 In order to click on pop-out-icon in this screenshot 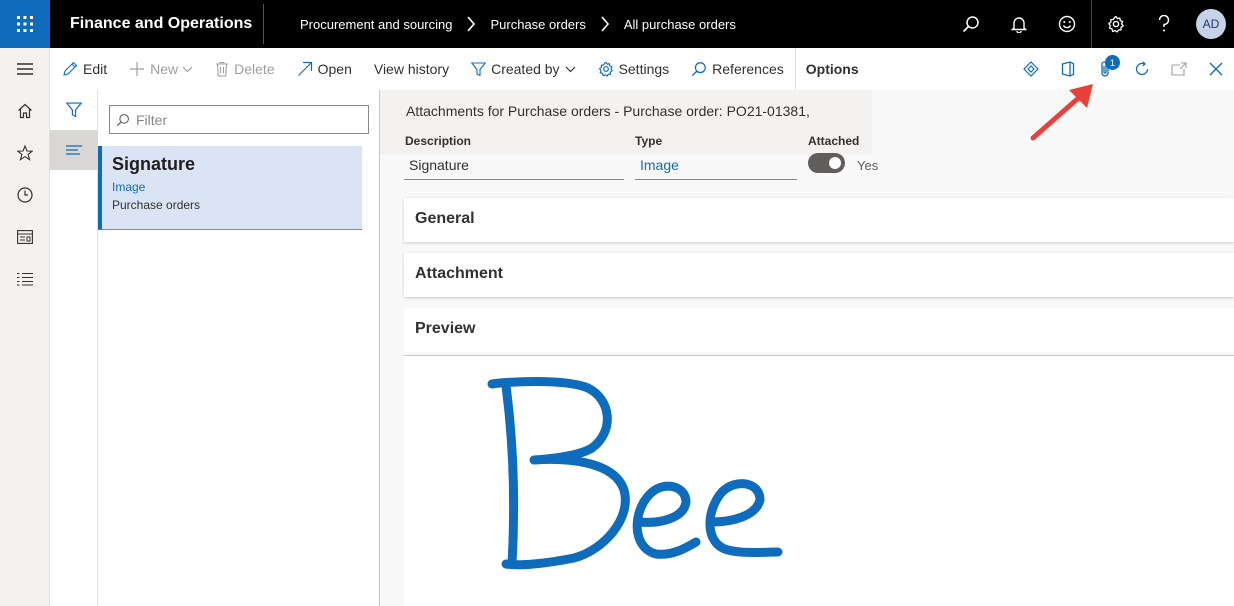, I will do `click(1178, 69)`.